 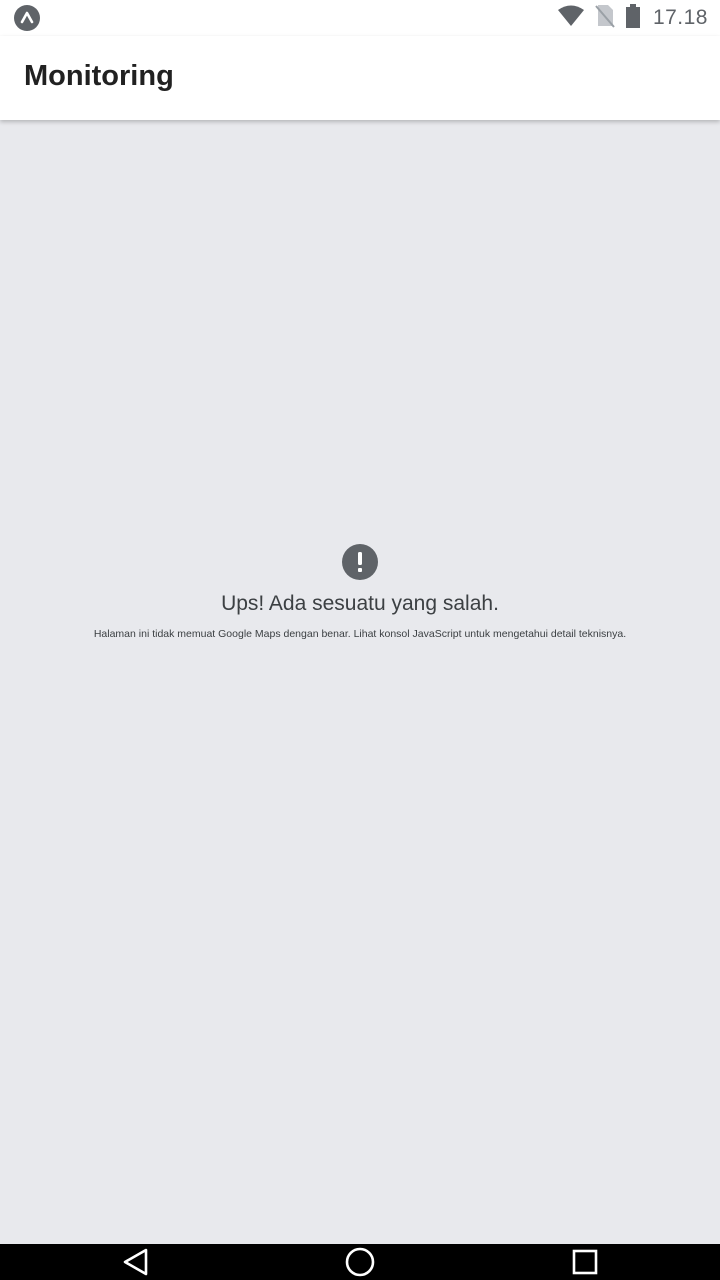 I want to click on status-icons: 17.18, so click(x=627, y=18).